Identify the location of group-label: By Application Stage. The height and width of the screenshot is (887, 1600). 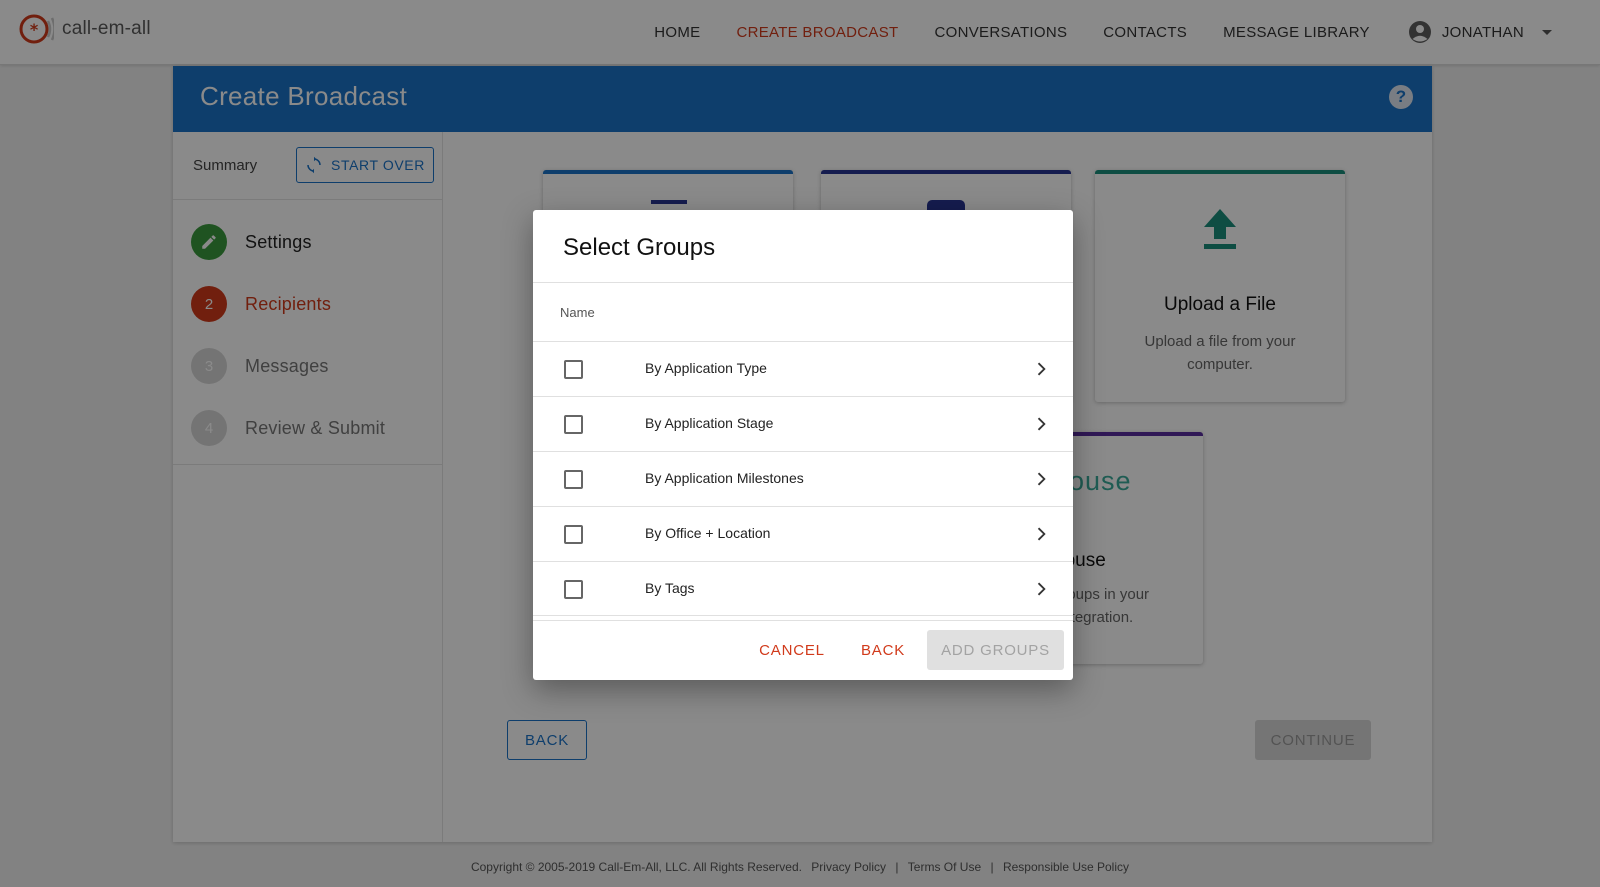
(709, 423).